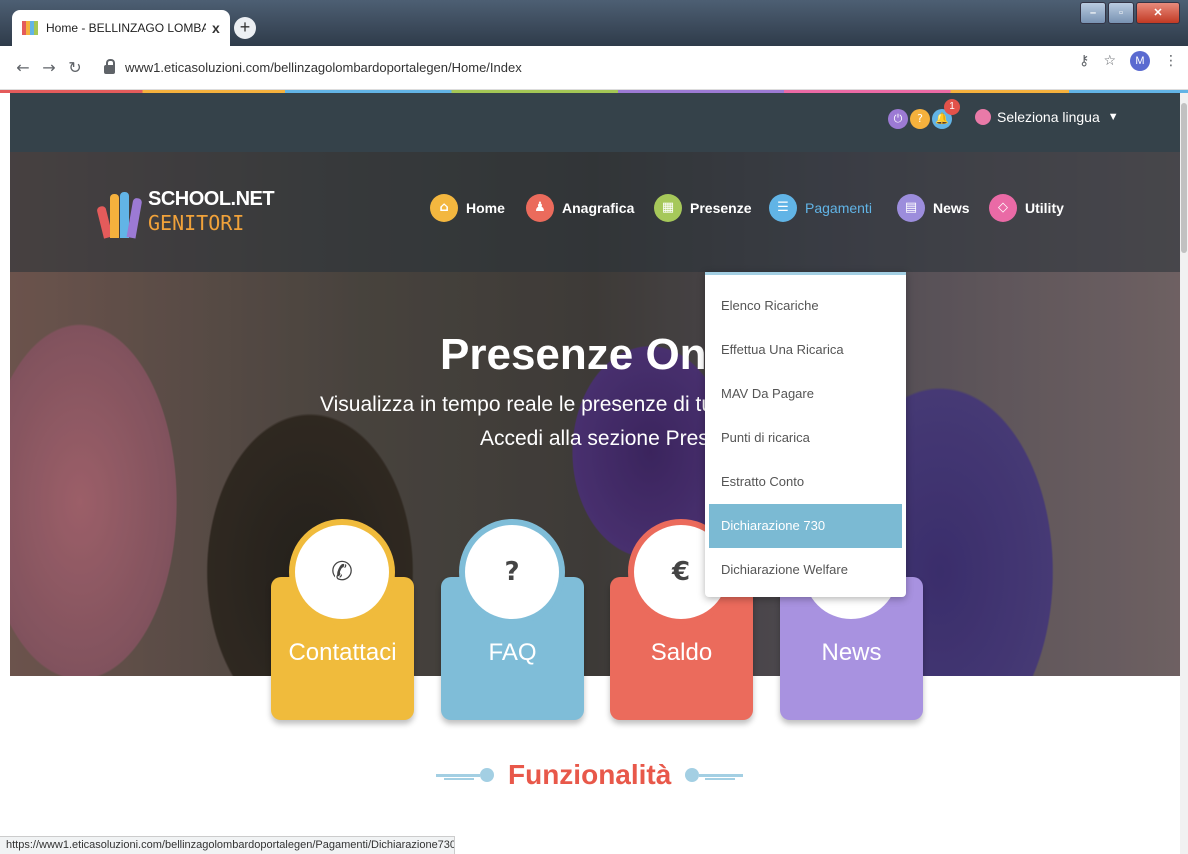 This screenshot has width=1188, height=854. I want to click on dropdown-item-elenco-ricariche: Elenco Ricariche, so click(805, 306).